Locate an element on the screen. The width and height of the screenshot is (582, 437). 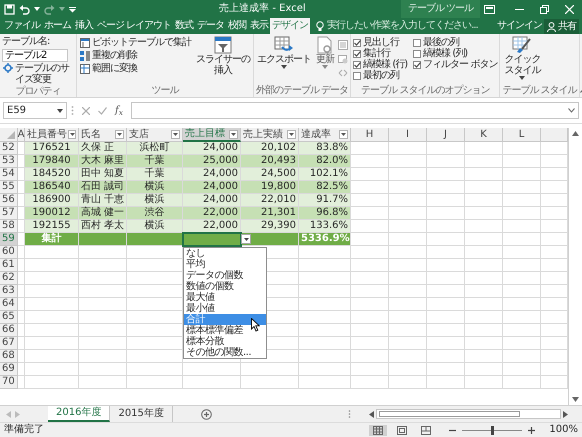
slicer-button: スライサーの挿入 is located at coordinates (223, 60).